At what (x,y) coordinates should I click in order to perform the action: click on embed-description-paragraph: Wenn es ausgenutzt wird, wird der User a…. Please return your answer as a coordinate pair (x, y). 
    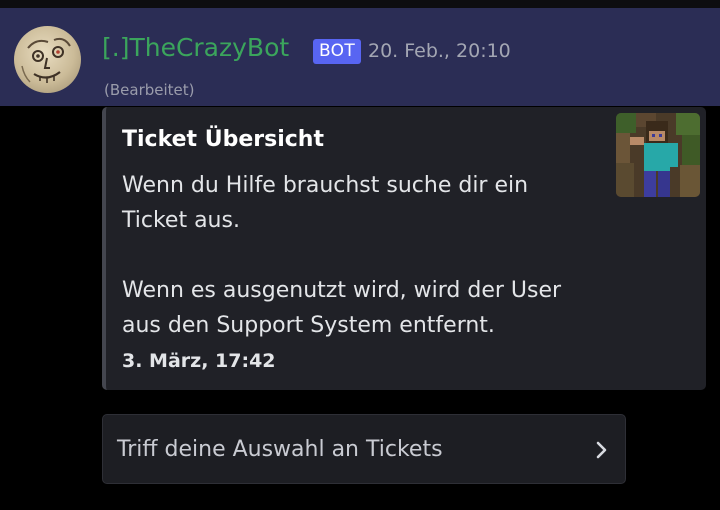
    Looking at the image, I should click on (342, 308).